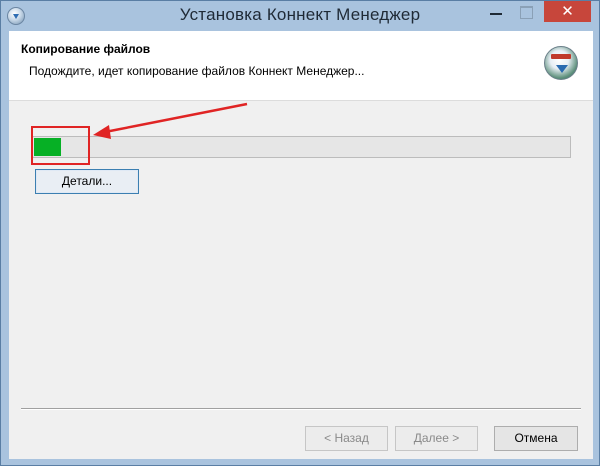  What do you see at coordinates (346, 438) in the screenshot?
I see `back-button: < Назад` at bounding box center [346, 438].